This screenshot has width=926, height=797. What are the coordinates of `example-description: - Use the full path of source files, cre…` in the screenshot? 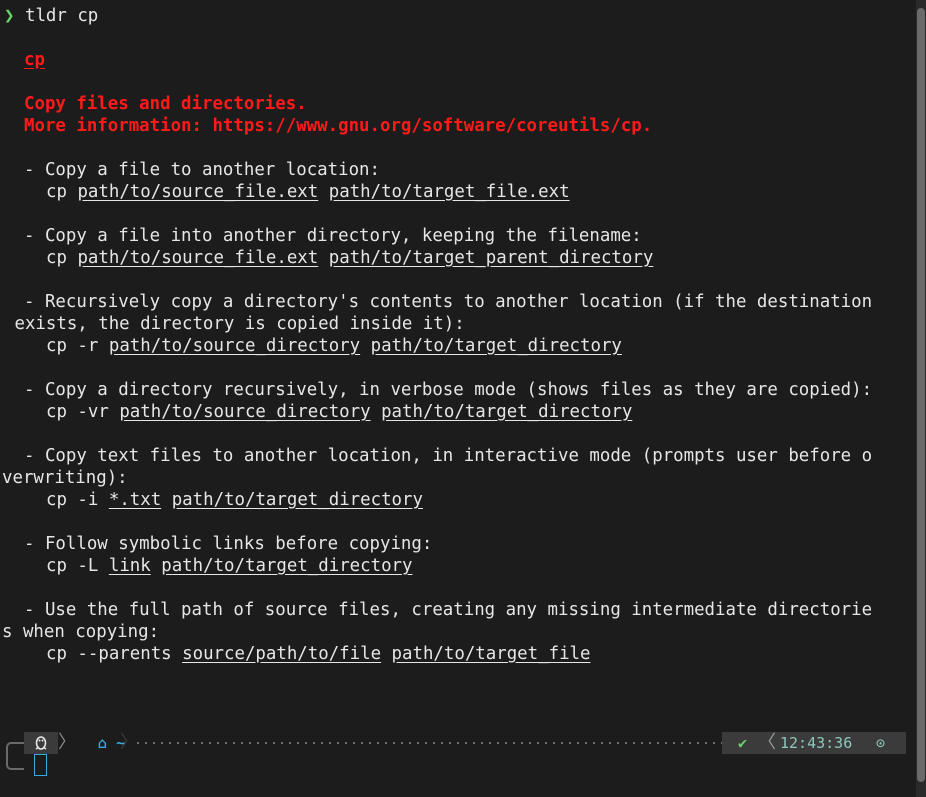 It's located at (448, 610).